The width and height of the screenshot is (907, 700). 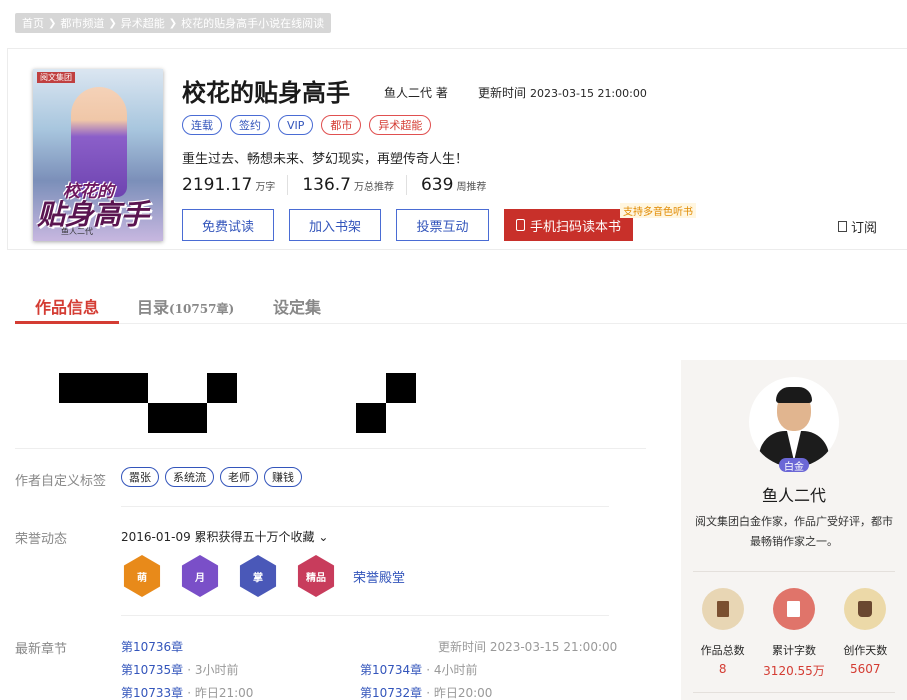 I want to click on badge-icon: 月, so click(x=200, y=576).